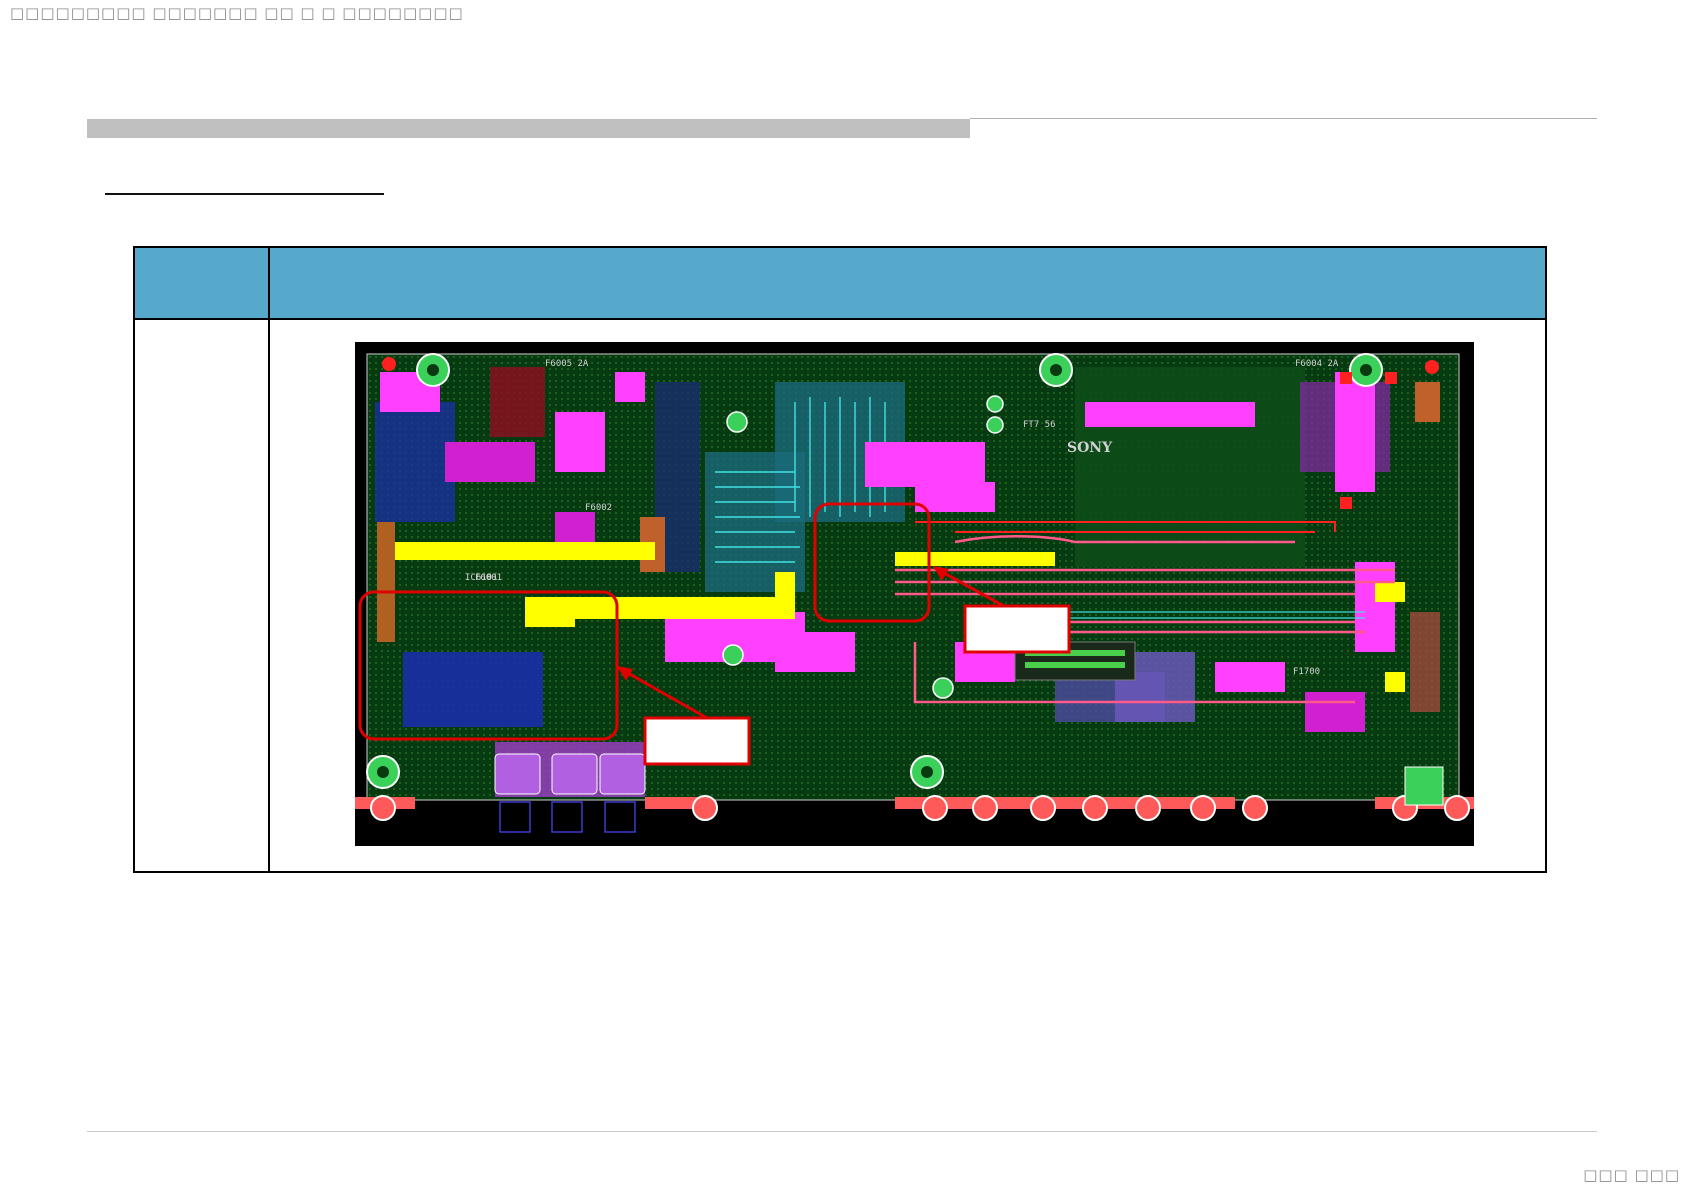 The width and height of the screenshot is (1684, 1191). I want to click on footer-text: □□□ □□□, so click(1631, 1175).